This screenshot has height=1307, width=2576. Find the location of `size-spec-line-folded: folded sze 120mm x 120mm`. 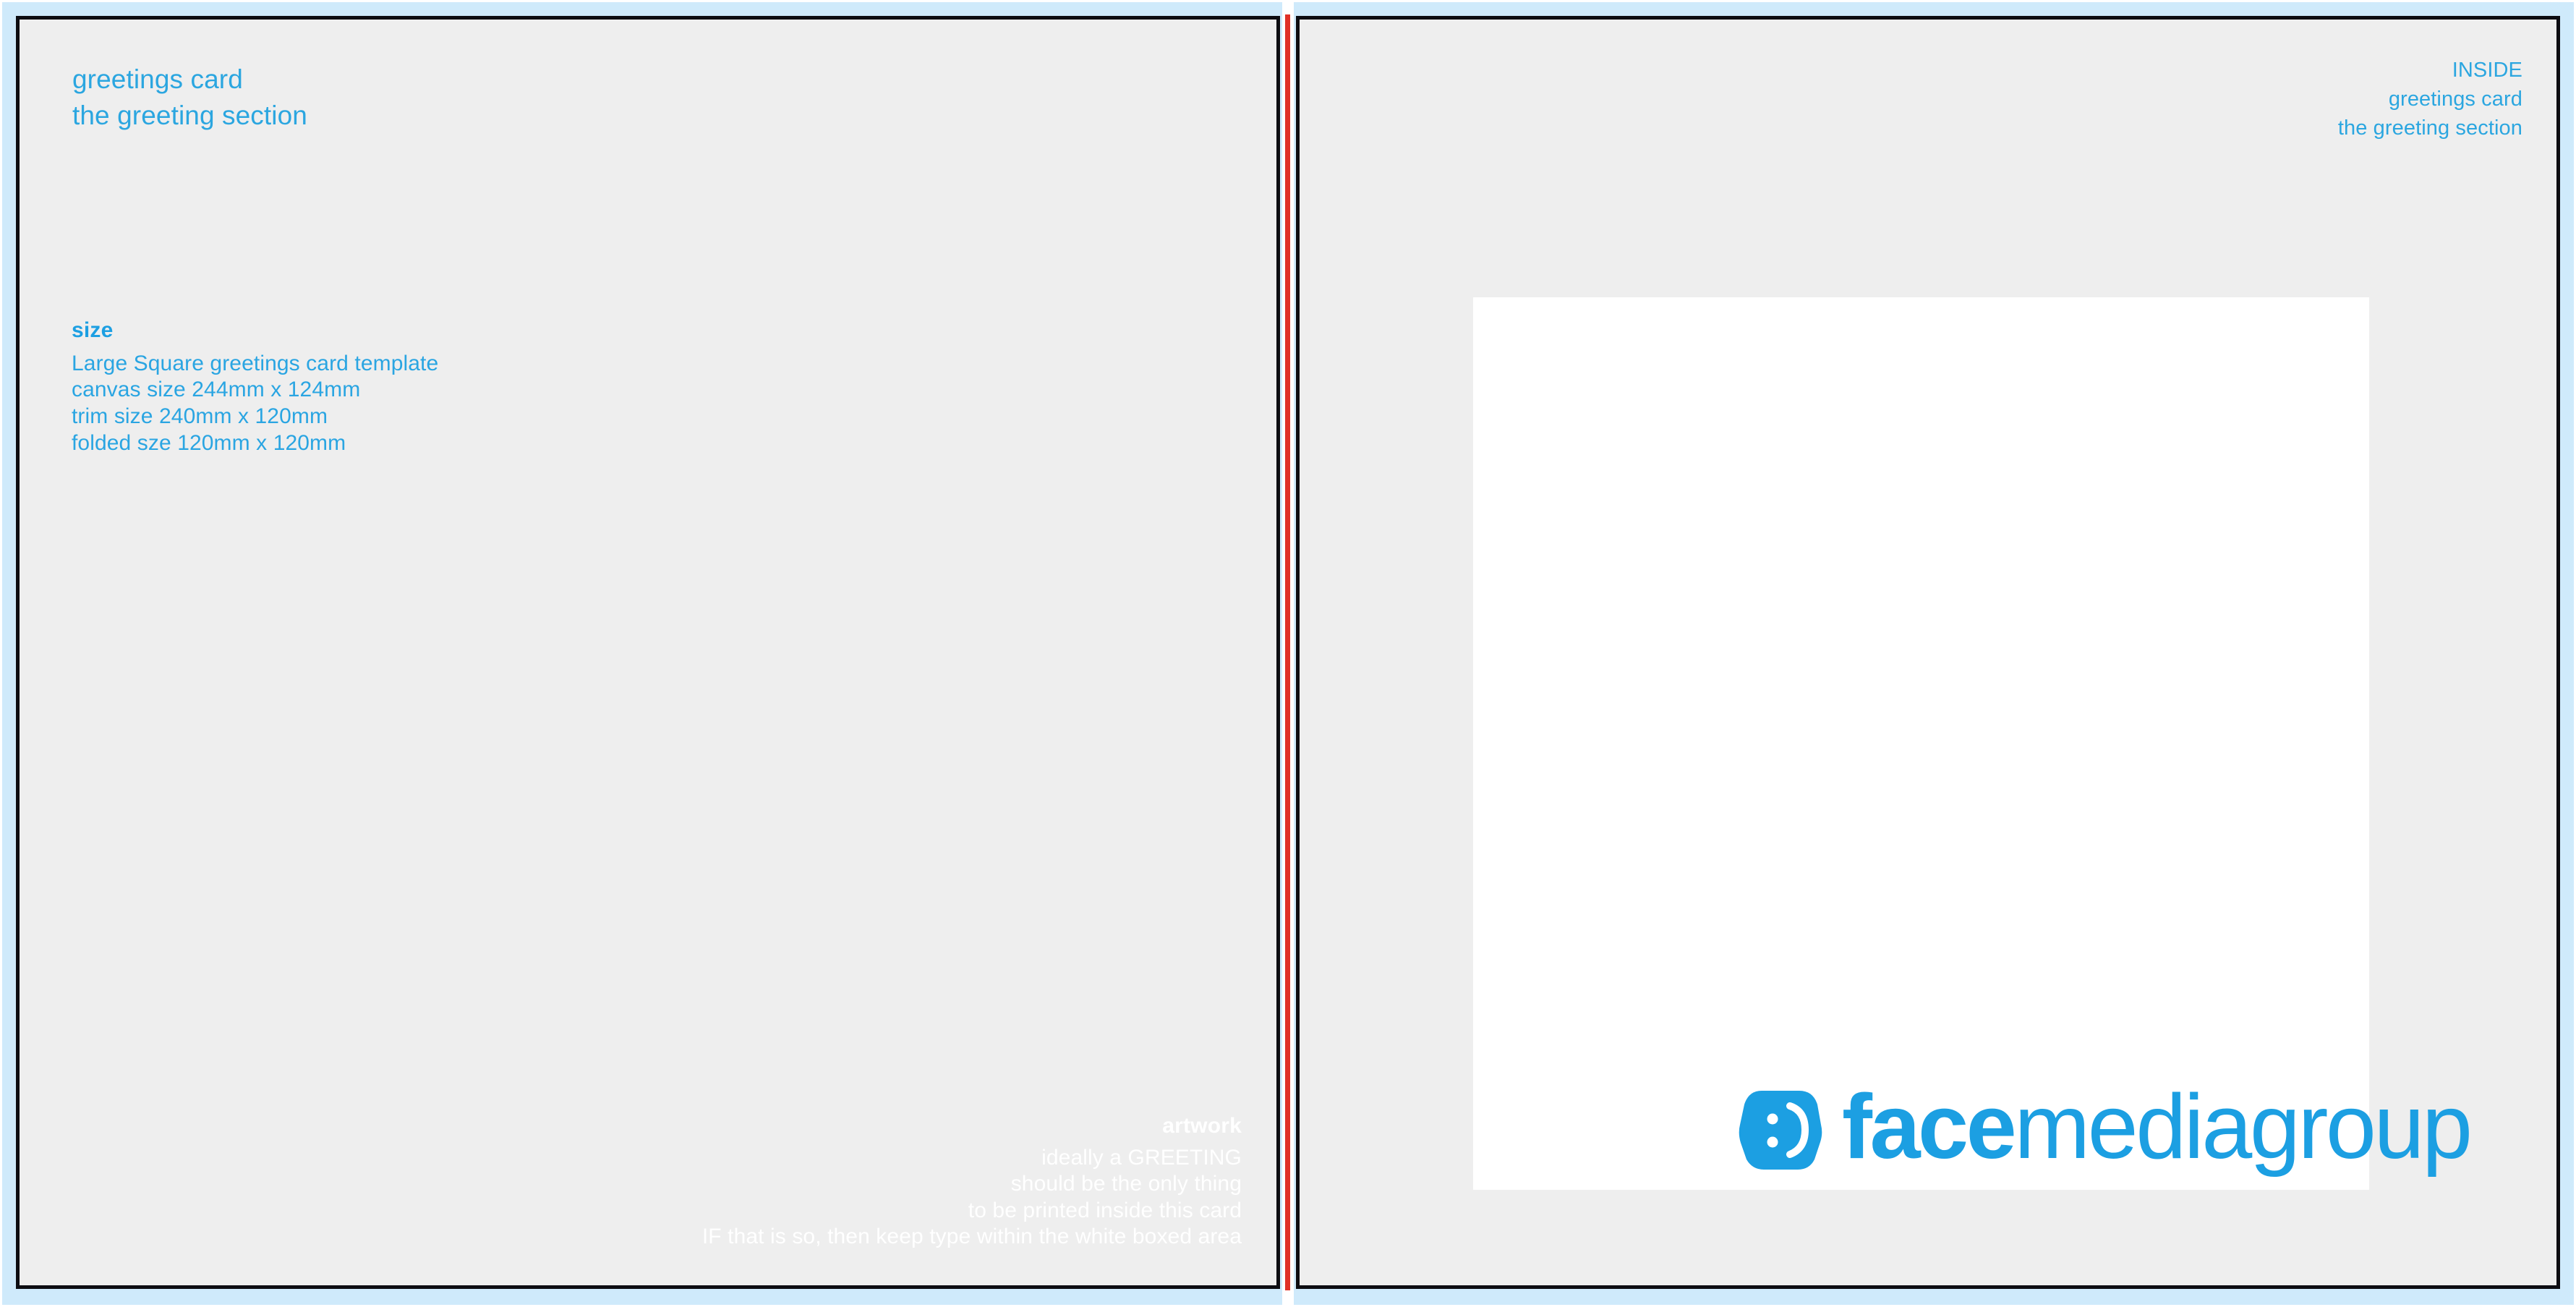

size-spec-line-folded: folded sze 120mm x 120mm is located at coordinates (209, 444).